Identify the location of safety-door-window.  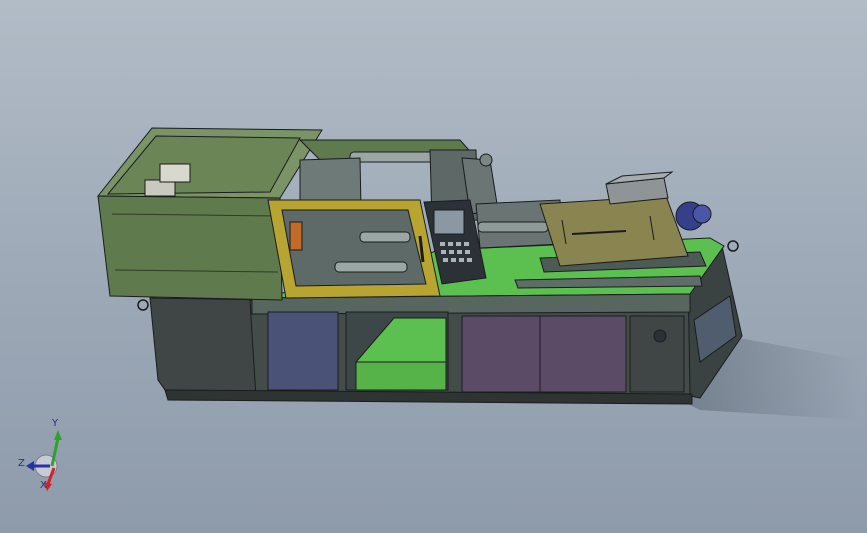
(354, 248).